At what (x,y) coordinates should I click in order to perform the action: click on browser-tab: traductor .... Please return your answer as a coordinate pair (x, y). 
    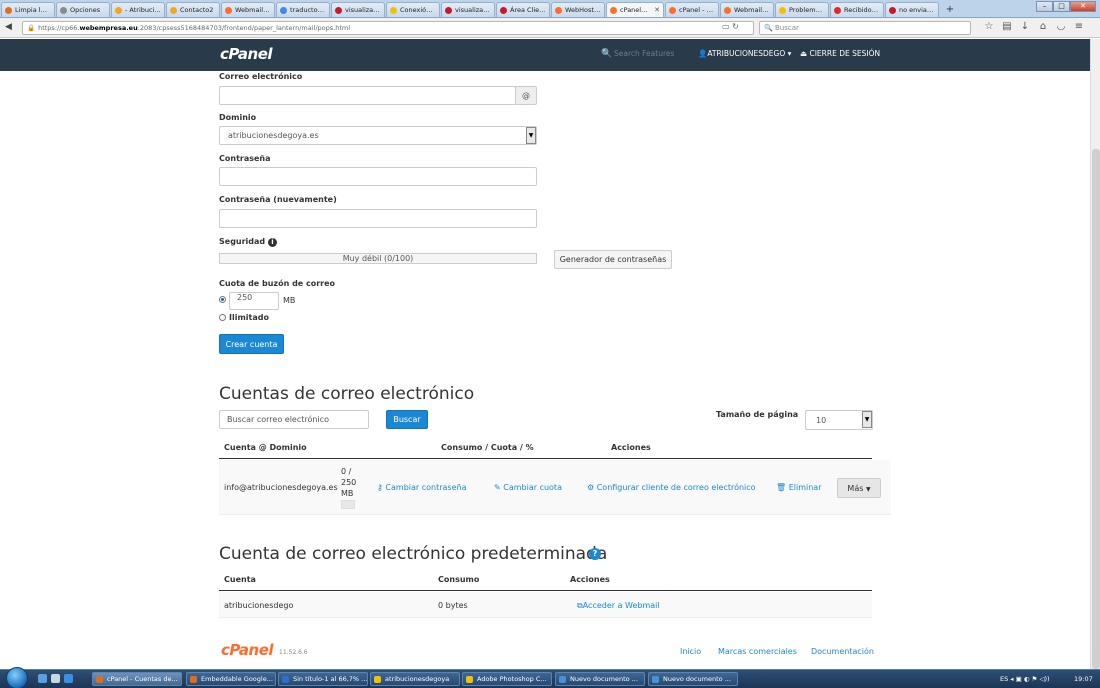
    Looking at the image, I should click on (303, 9).